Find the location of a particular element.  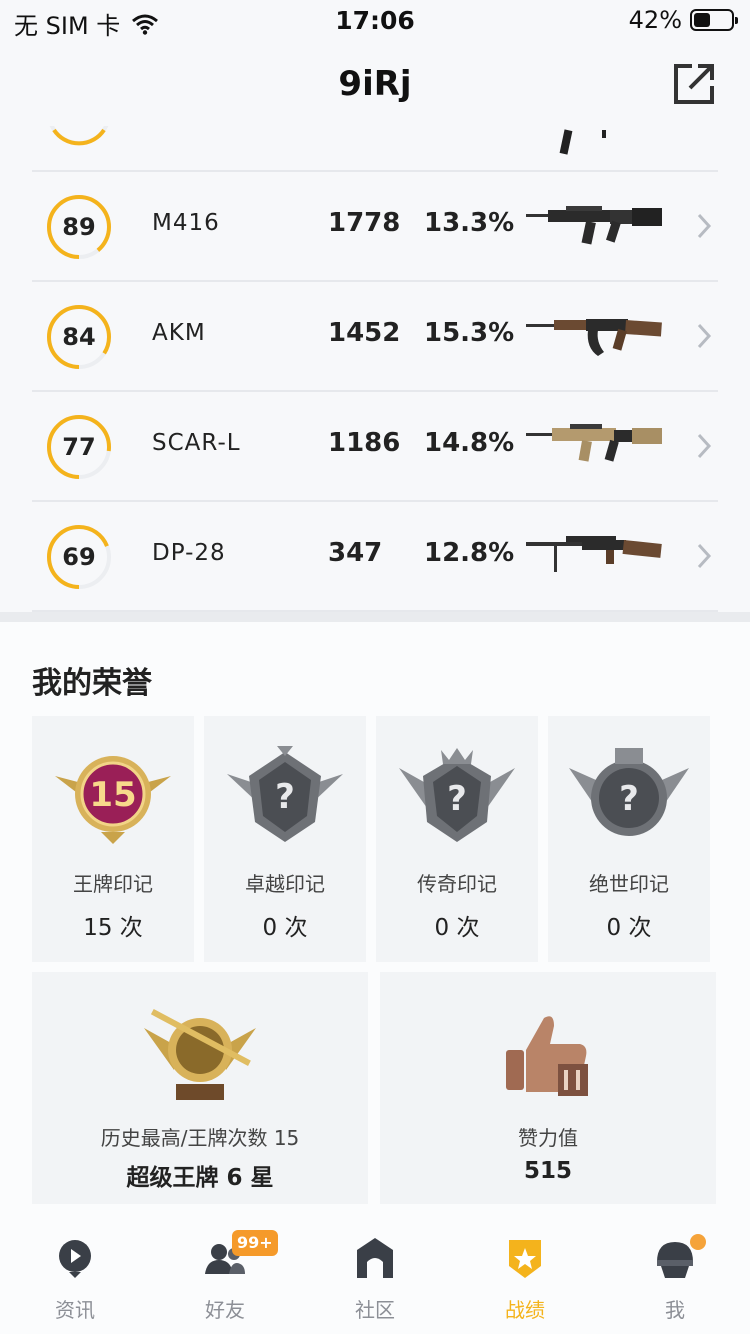

badge-count: 15 次 is located at coordinates (113, 928).